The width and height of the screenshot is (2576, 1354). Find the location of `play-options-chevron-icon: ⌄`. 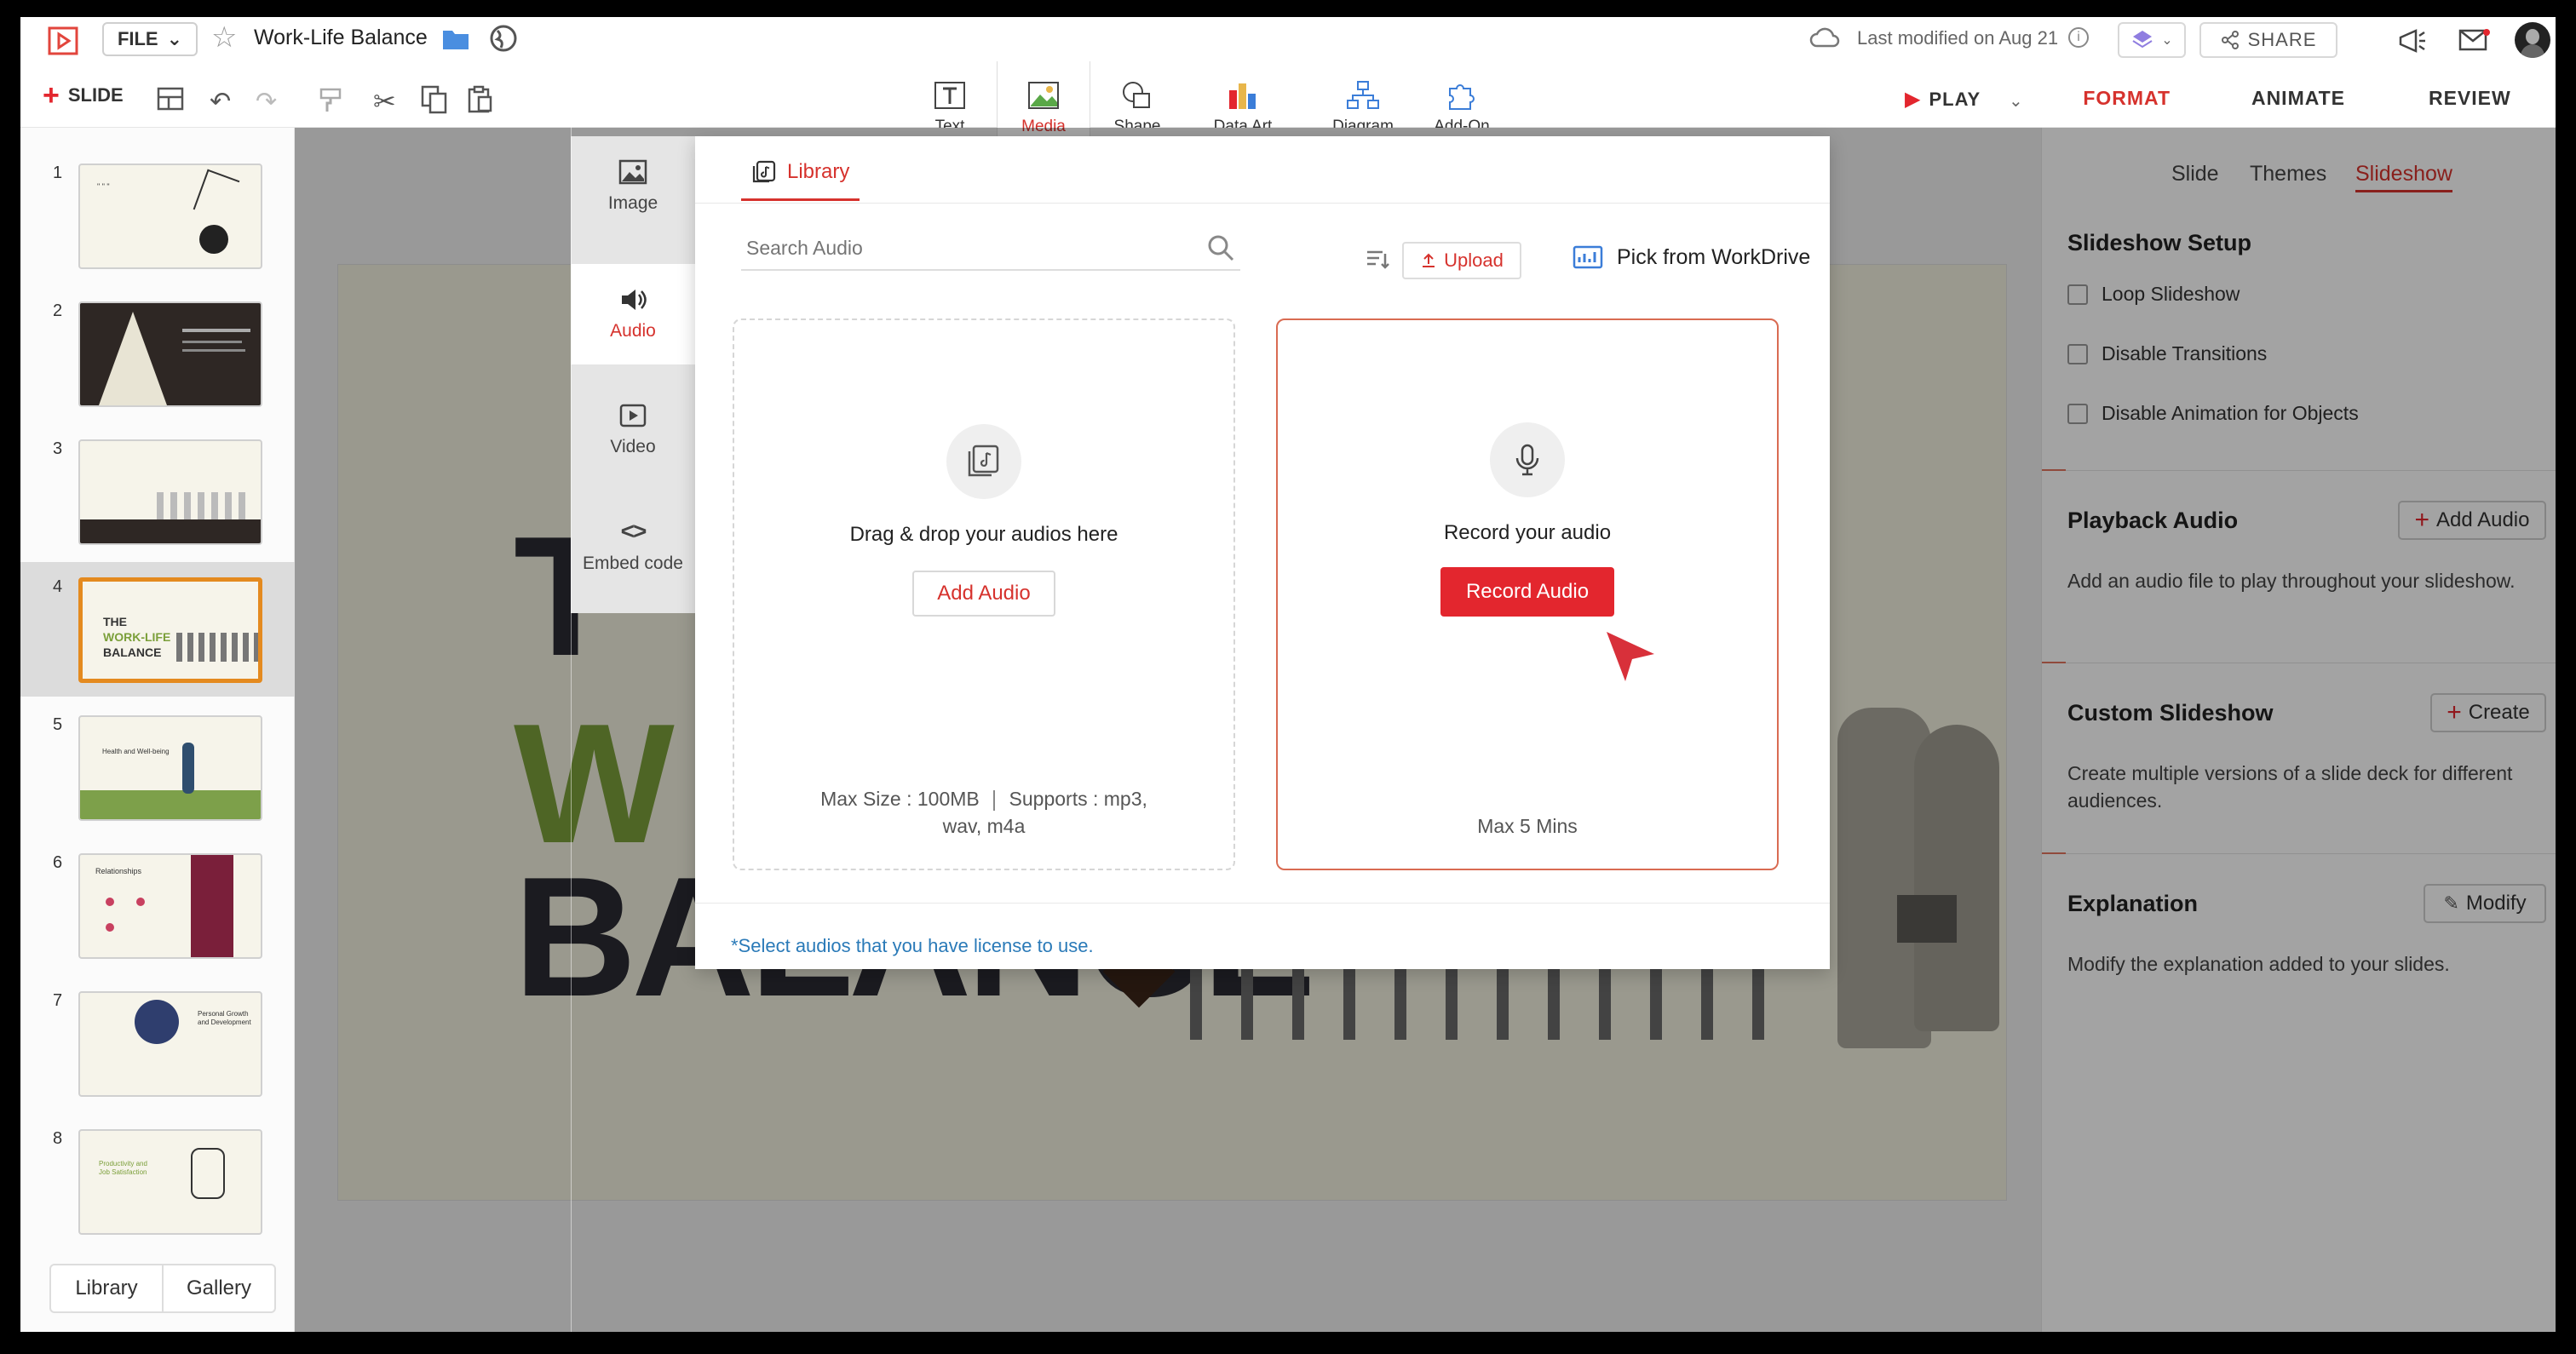

play-options-chevron-icon: ⌄ is located at coordinates (2016, 101).